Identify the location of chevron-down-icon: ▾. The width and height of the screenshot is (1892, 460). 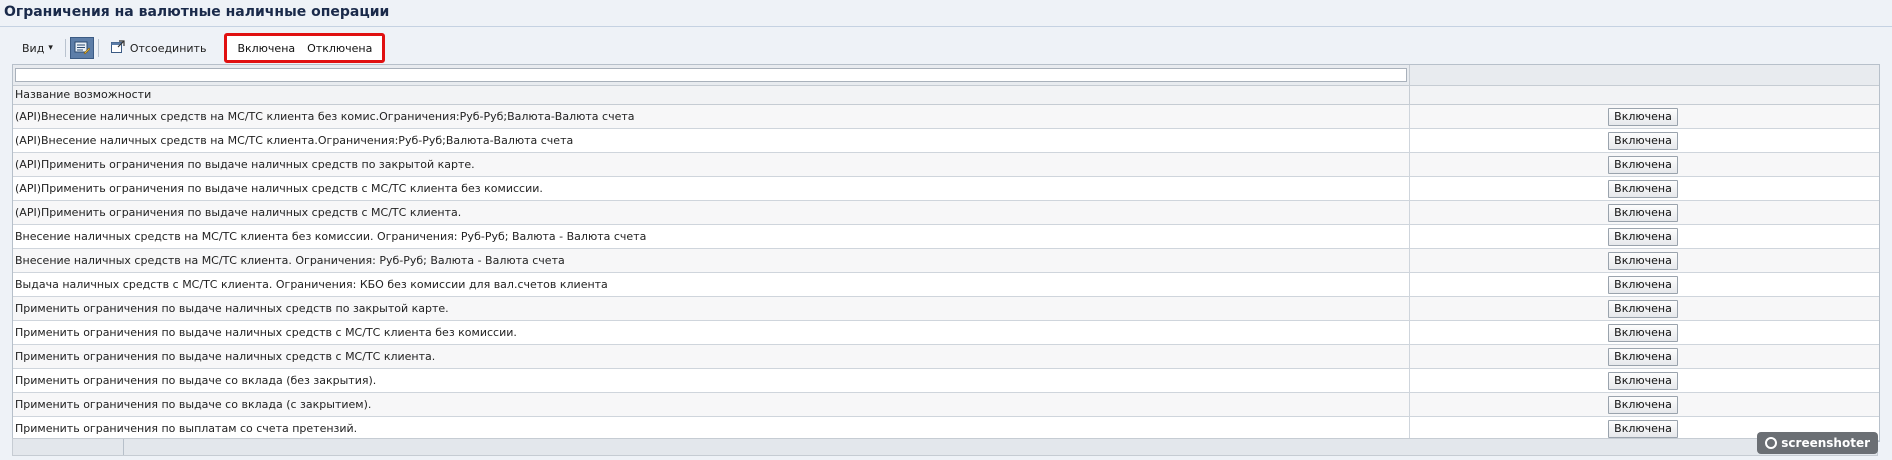
(50, 48).